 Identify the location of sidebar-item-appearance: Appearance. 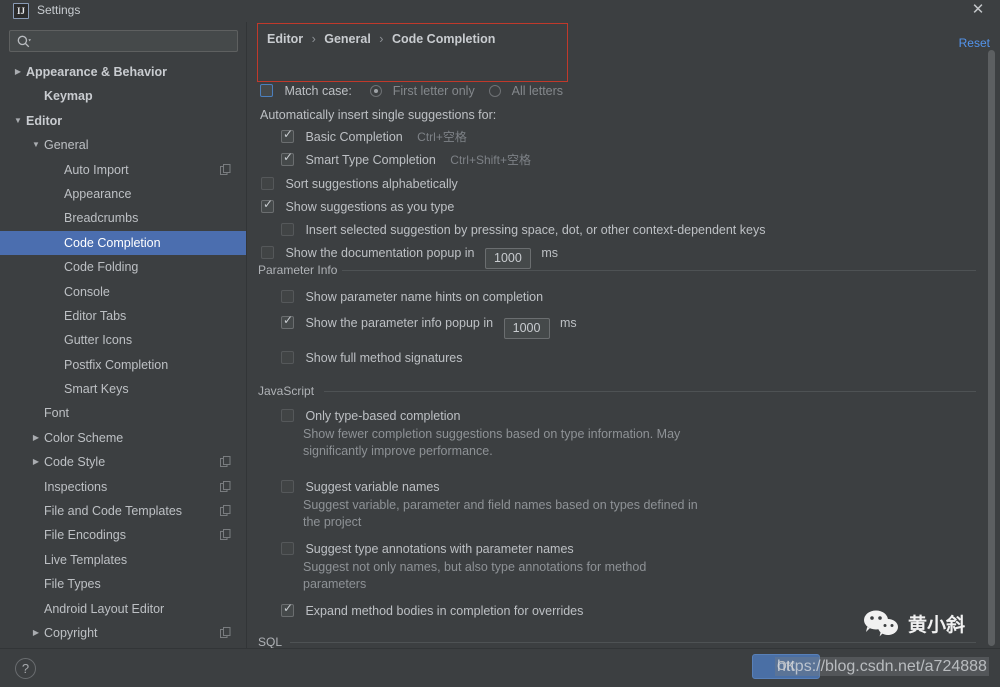
(123, 194).